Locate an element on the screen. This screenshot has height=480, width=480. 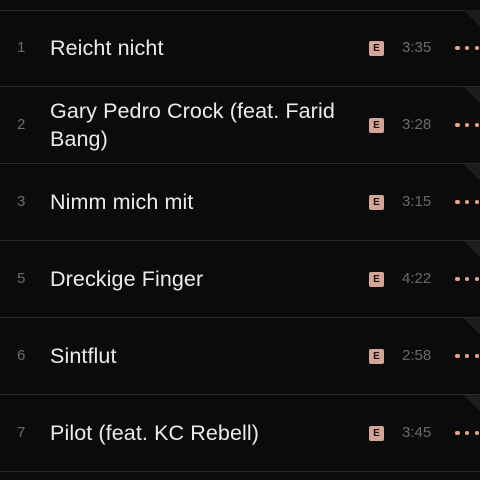
track-title: Gary Pedro Crock (feat. Farid Bang) is located at coordinates (200, 125).